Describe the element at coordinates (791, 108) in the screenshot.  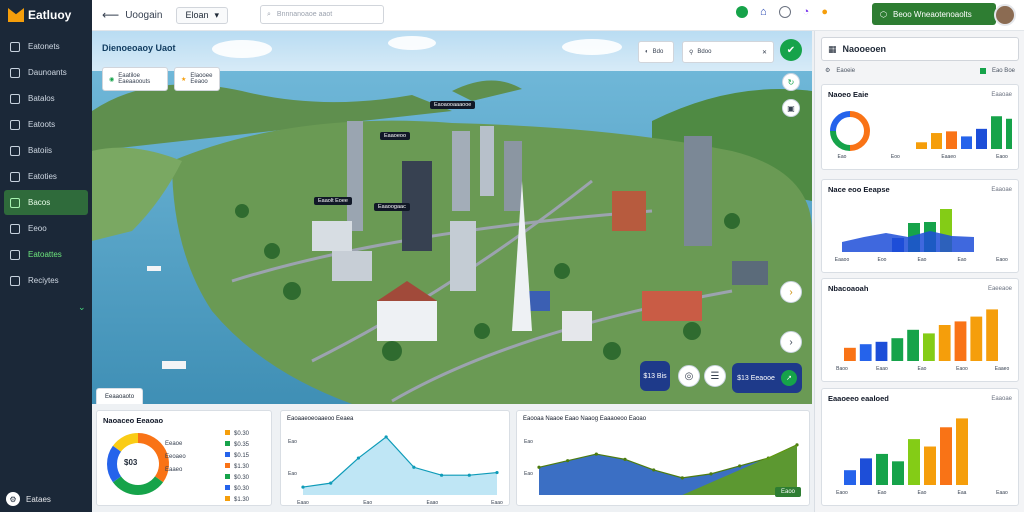
I see `info-button: ▣` at that location.